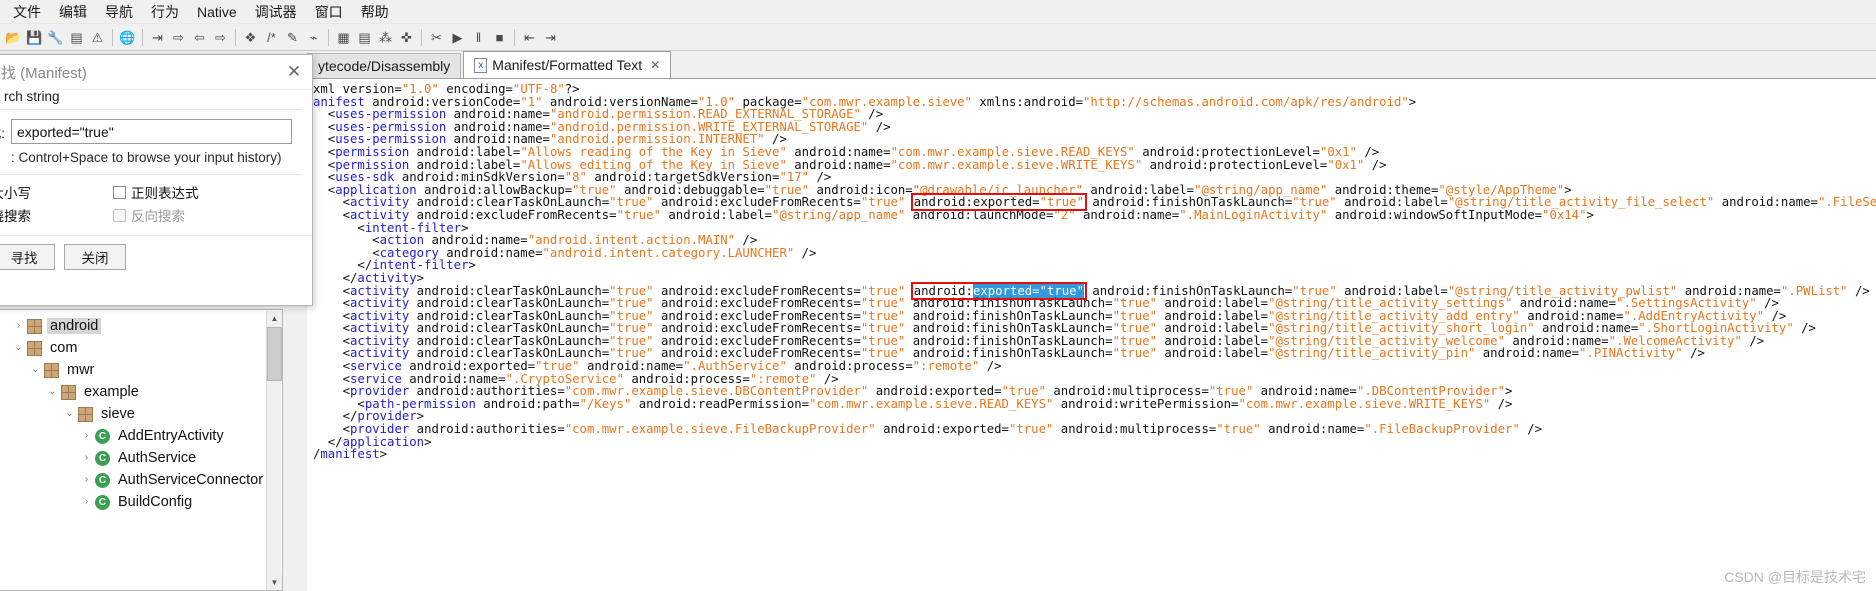  I want to click on tree-item-buildconfig: › BuildConfig, so click(141, 502).